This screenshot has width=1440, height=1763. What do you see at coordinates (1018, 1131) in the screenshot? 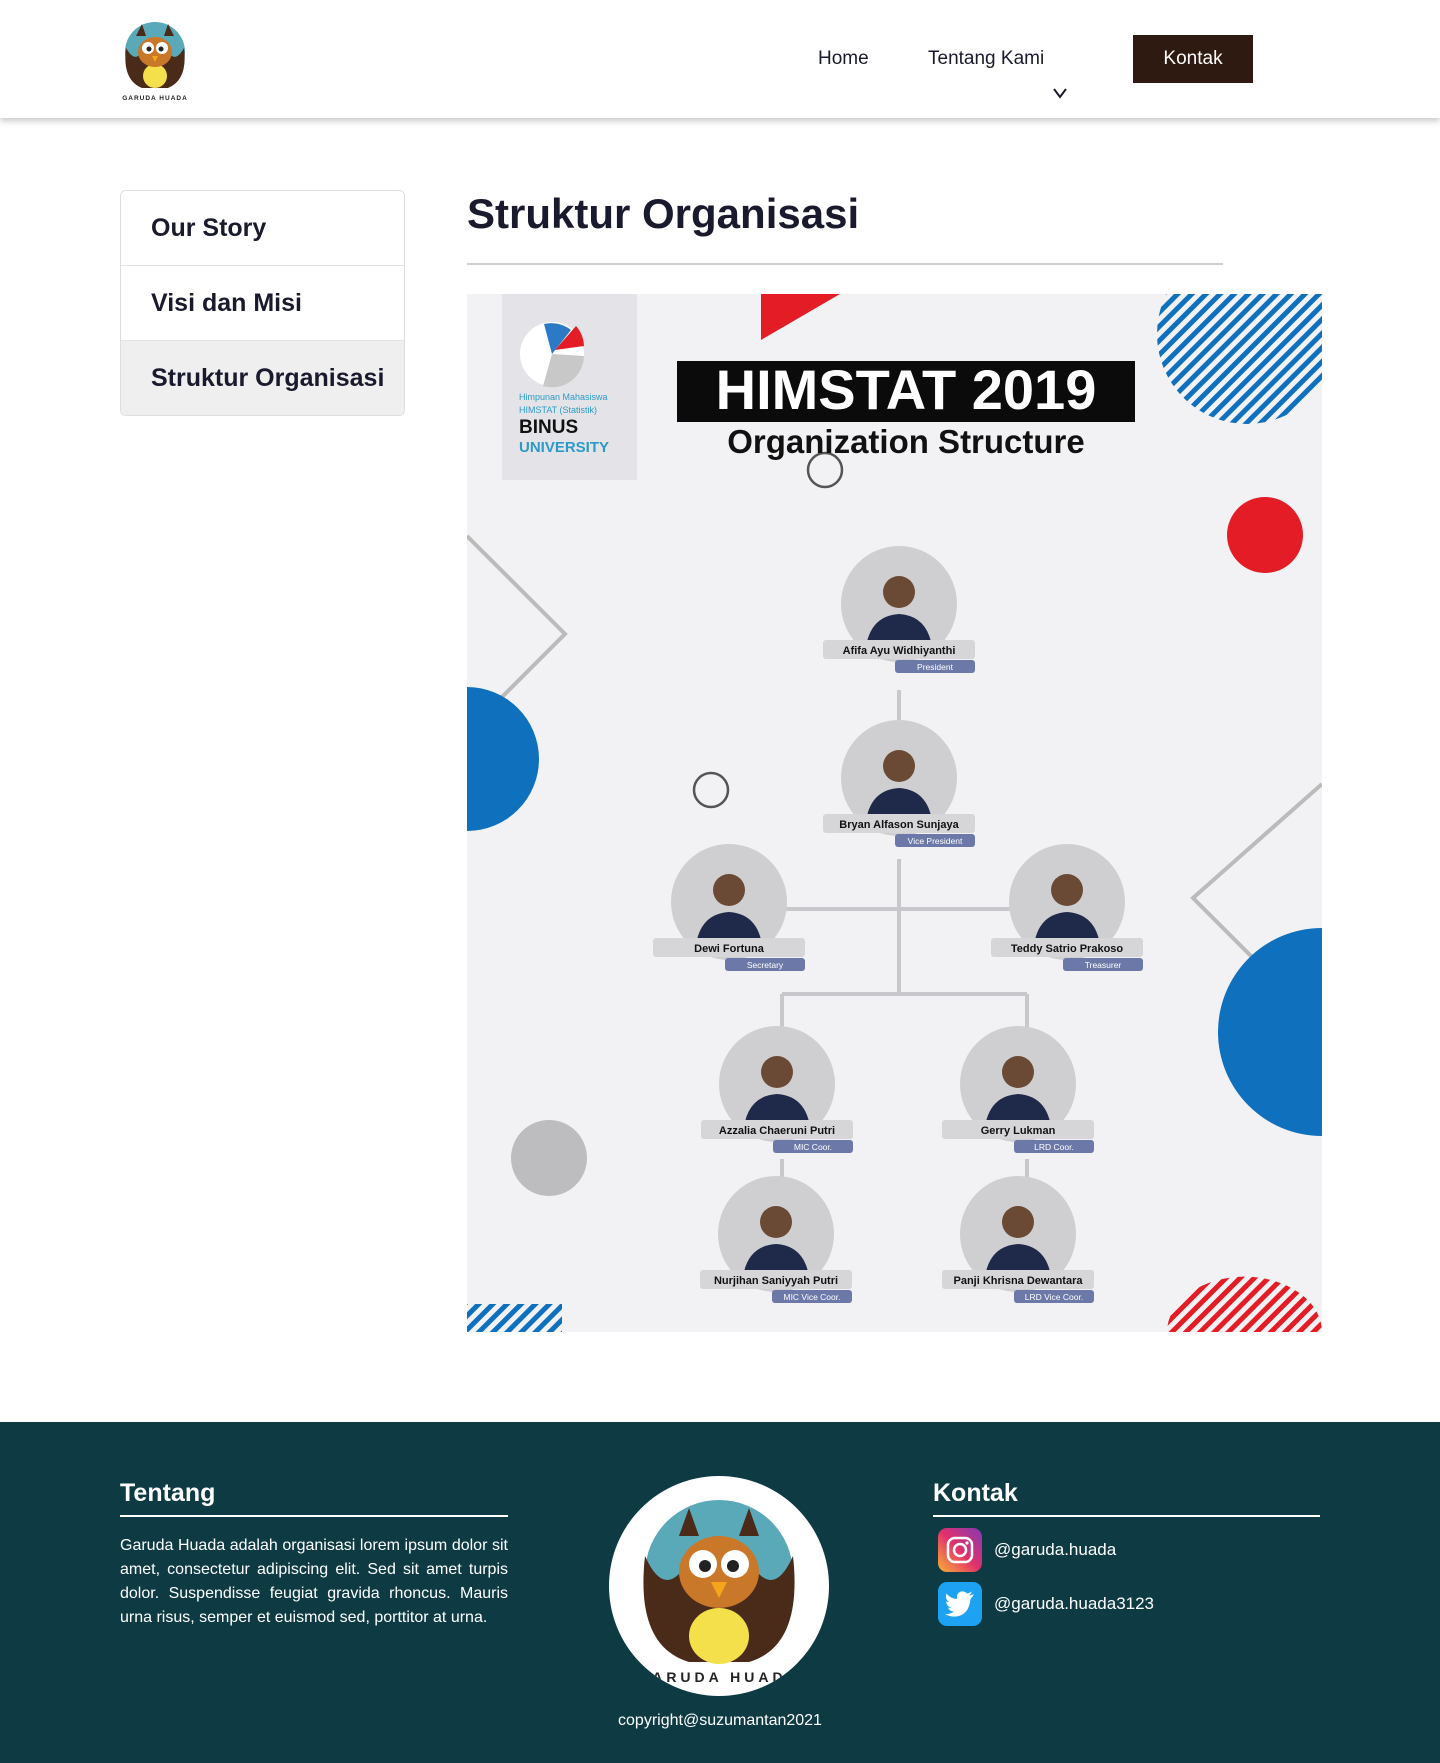
I see `member-name: Gerry Lukman` at bounding box center [1018, 1131].